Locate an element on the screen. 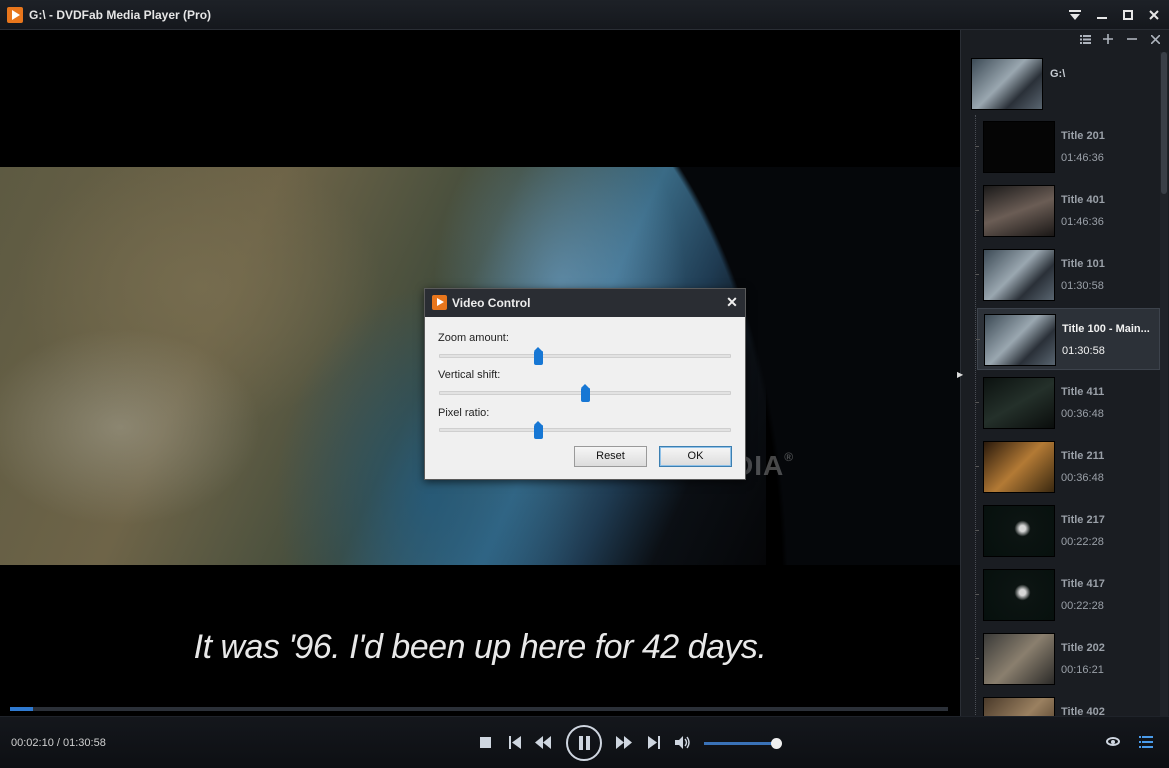 The height and width of the screenshot is (768, 1169). title-name: Title 202 is located at coordinates (1083, 648).